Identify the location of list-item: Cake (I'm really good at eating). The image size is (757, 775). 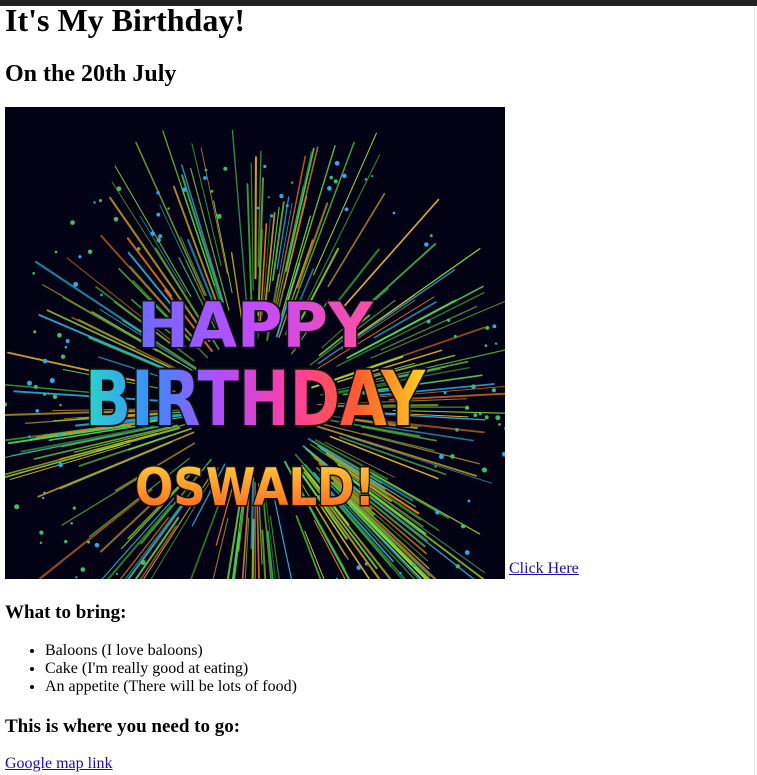
(171, 669).